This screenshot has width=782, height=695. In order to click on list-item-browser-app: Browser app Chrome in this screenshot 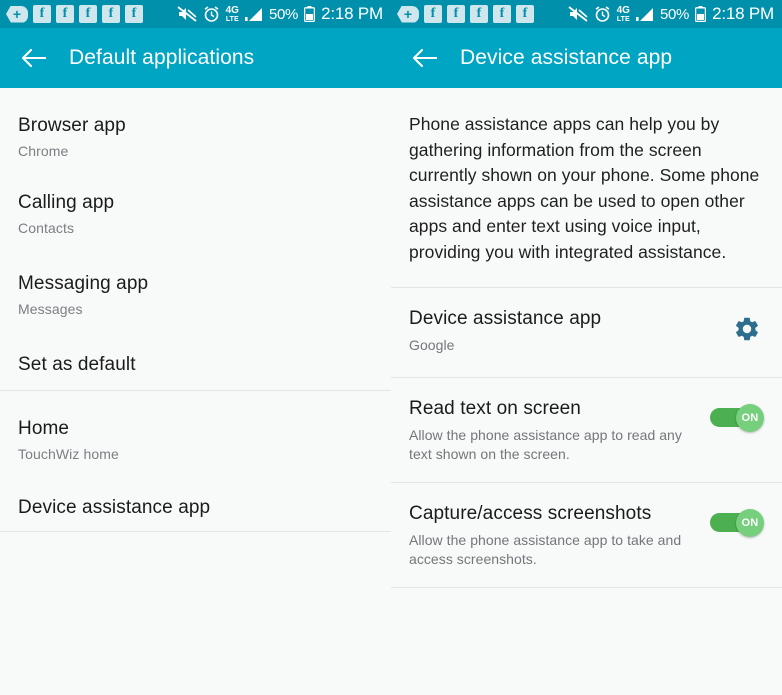, I will do `click(195, 128)`.